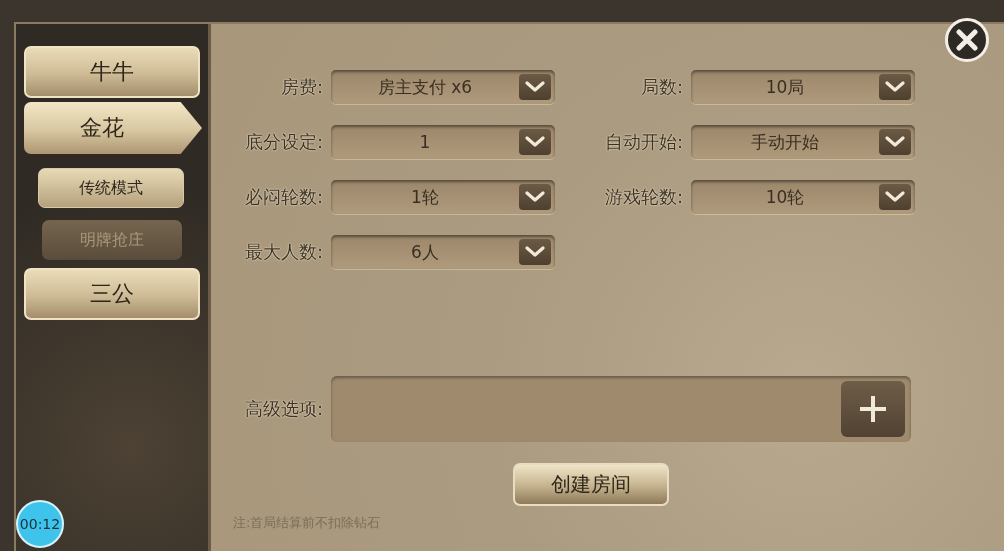 This screenshot has width=1004, height=551. I want to click on dropdown-field: 1, so click(443, 142).